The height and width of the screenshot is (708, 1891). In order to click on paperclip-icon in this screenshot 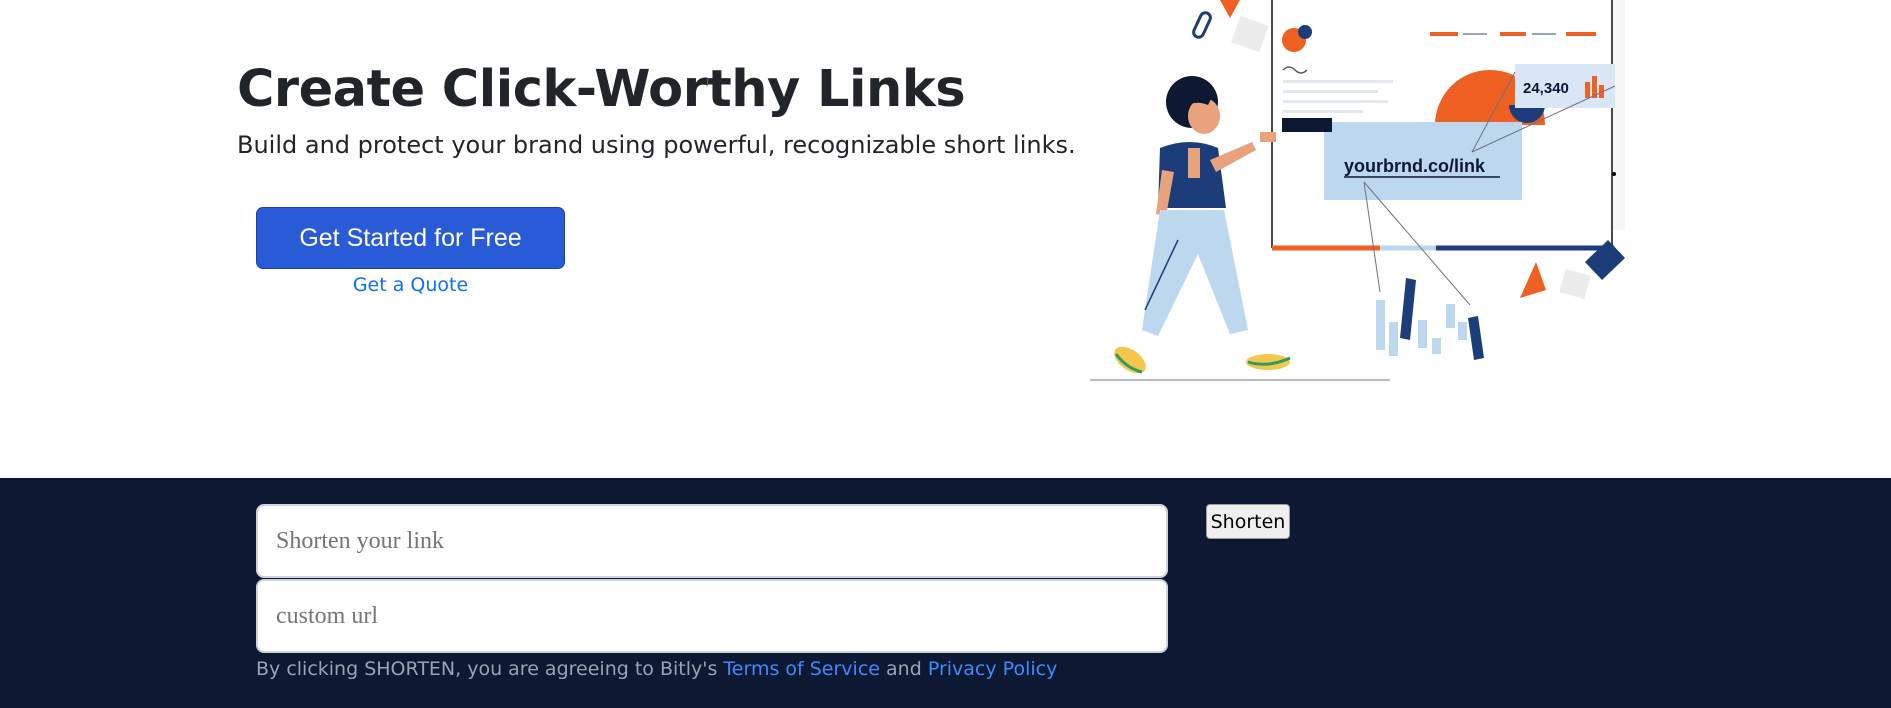, I will do `click(1202, 25)`.